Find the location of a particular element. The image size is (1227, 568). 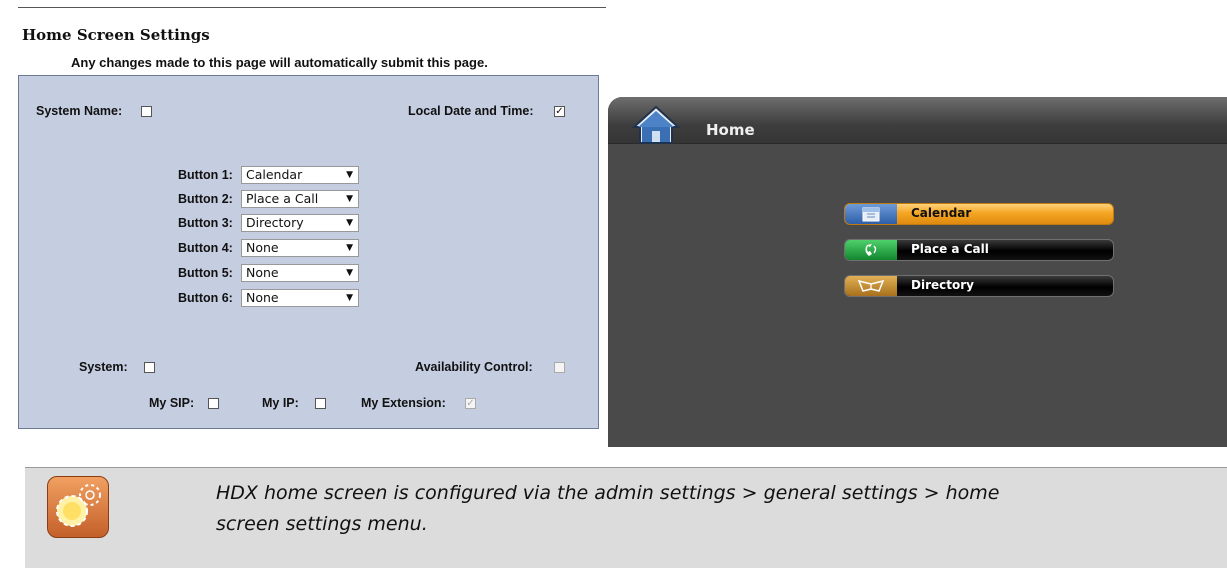

button-1-label: Button 1: is located at coordinates (205, 175).